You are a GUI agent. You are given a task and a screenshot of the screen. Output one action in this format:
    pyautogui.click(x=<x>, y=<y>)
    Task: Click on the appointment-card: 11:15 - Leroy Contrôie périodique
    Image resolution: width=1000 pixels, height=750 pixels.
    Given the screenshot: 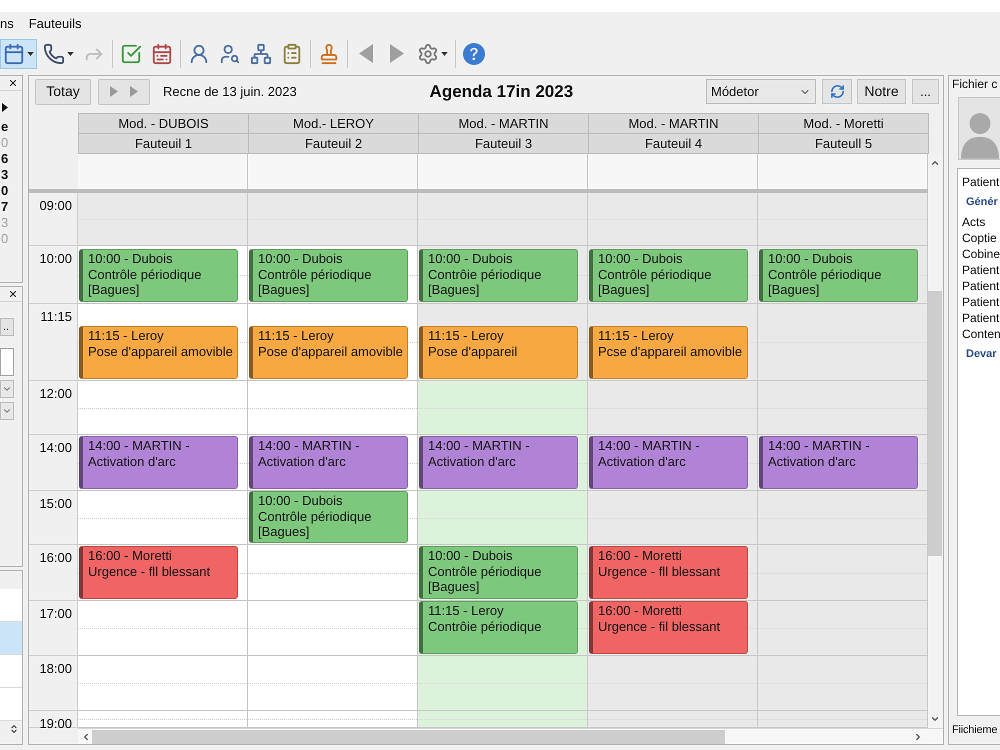 What is the action you would take?
    pyautogui.click(x=498, y=627)
    